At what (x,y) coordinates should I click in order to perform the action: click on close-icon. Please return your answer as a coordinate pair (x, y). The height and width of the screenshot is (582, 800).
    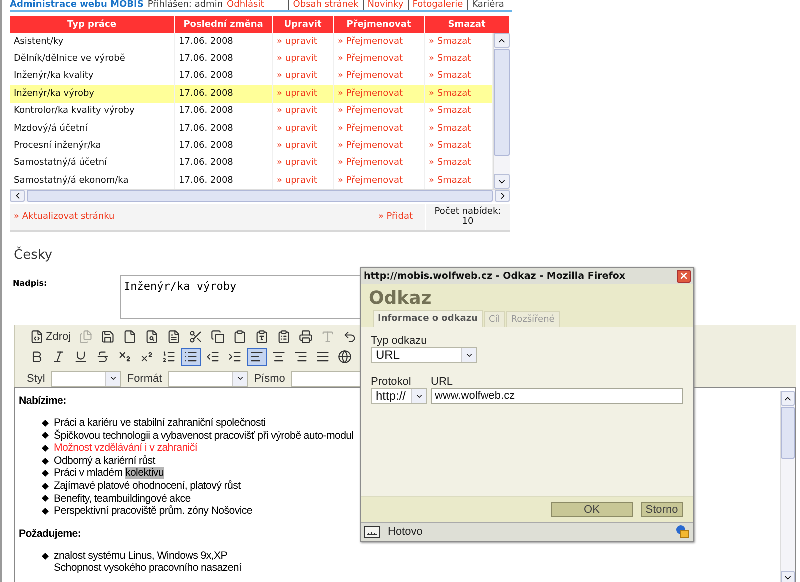
    Looking at the image, I should click on (684, 276).